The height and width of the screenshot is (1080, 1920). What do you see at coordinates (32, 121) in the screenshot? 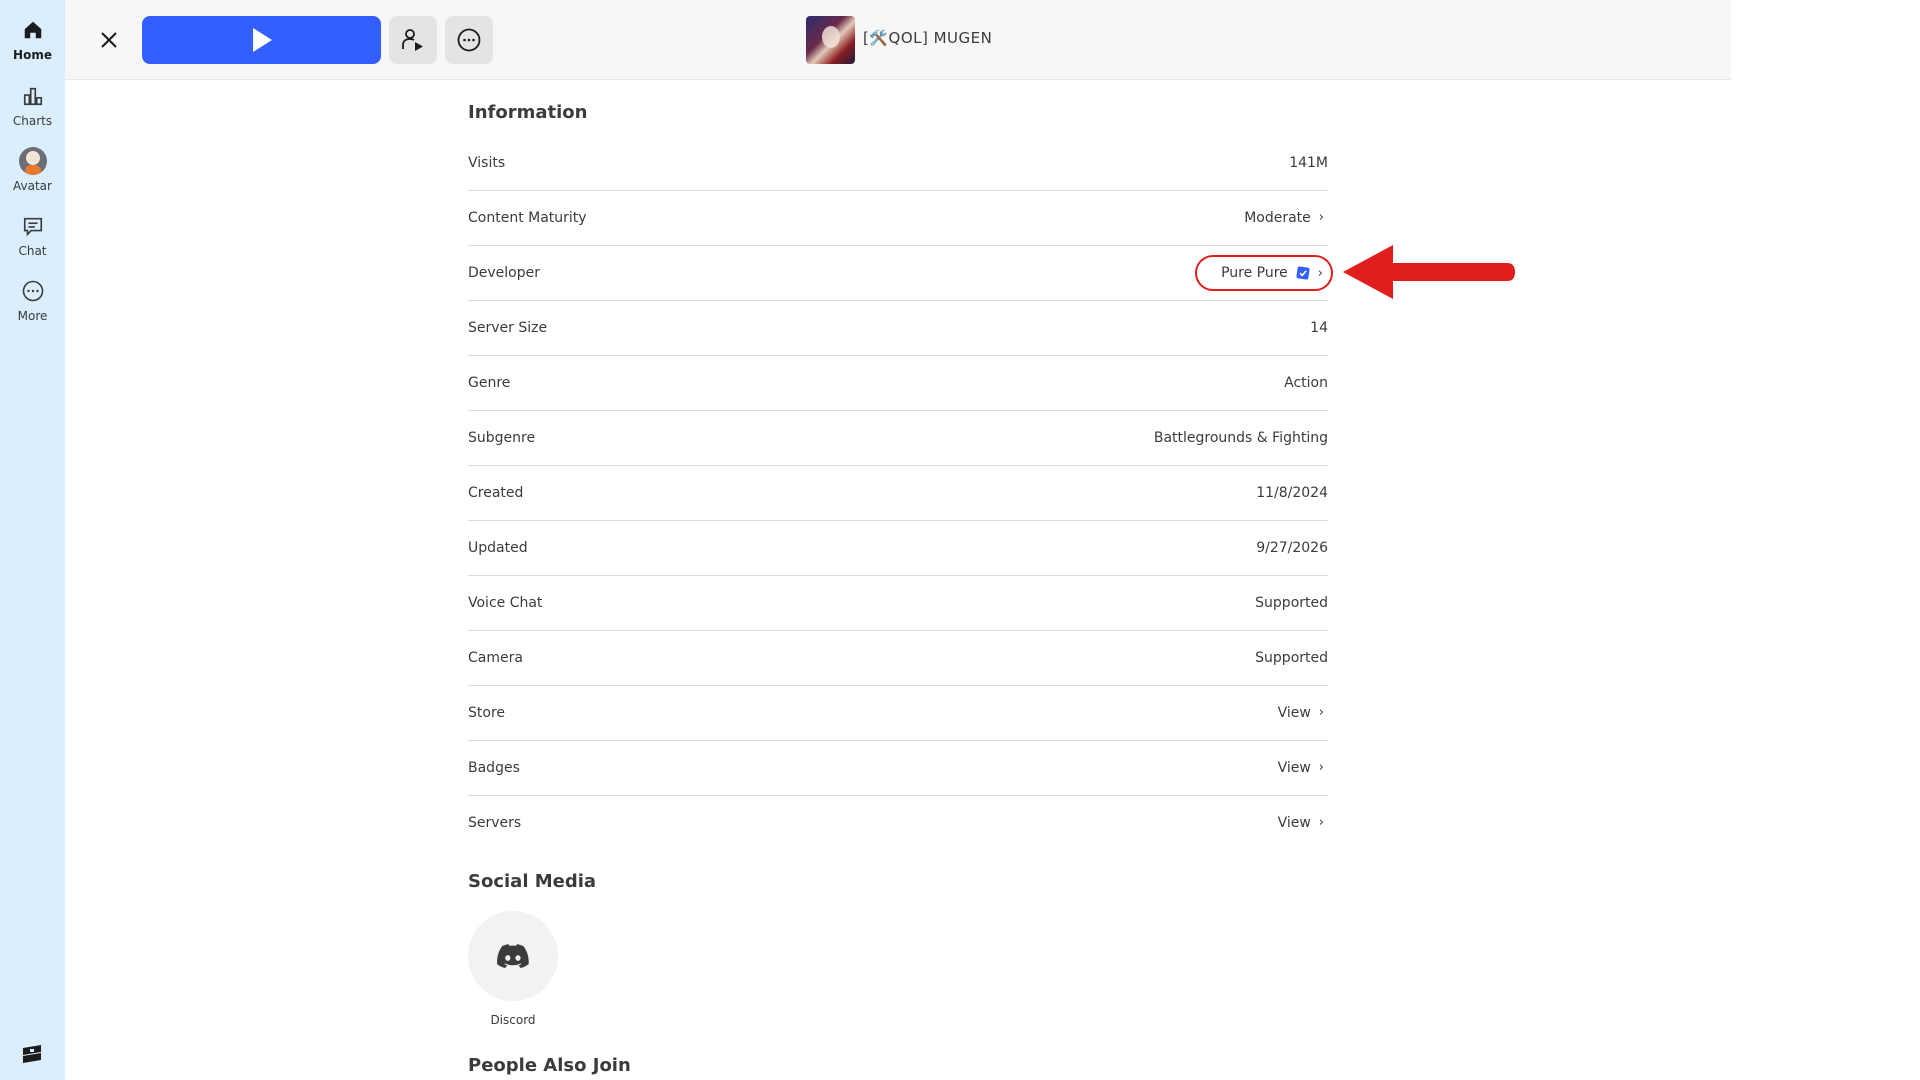
I see `sidebar-item-label: Charts` at bounding box center [32, 121].